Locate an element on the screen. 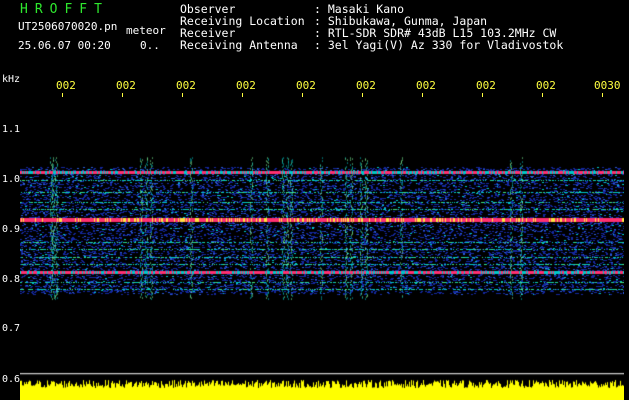 This screenshot has width=629, height=400. y-tick-label: 1.1 is located at coordinates (11, 129).